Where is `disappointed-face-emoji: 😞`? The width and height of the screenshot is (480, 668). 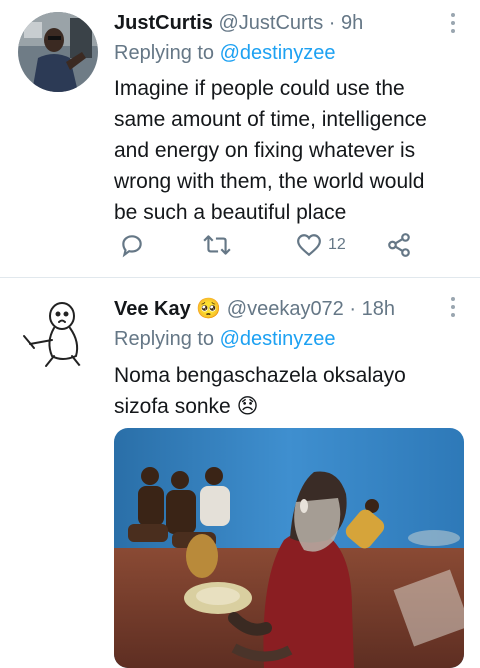 disappointed-face-emoji: 😞 is located at coordinates (247, 406).